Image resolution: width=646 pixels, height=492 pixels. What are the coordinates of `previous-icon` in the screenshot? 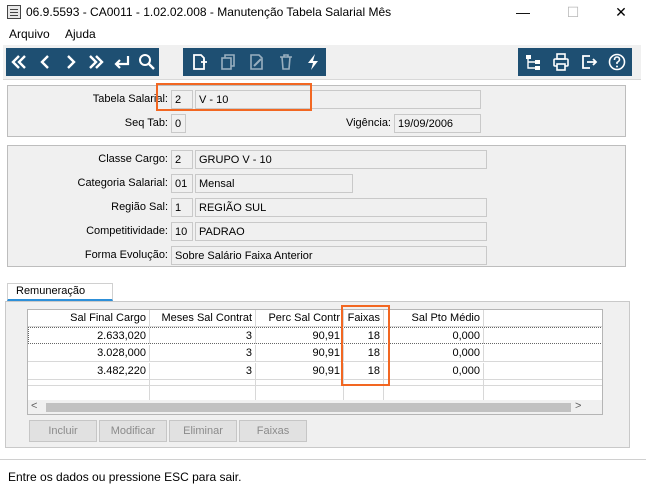 It's located at (45, 62).